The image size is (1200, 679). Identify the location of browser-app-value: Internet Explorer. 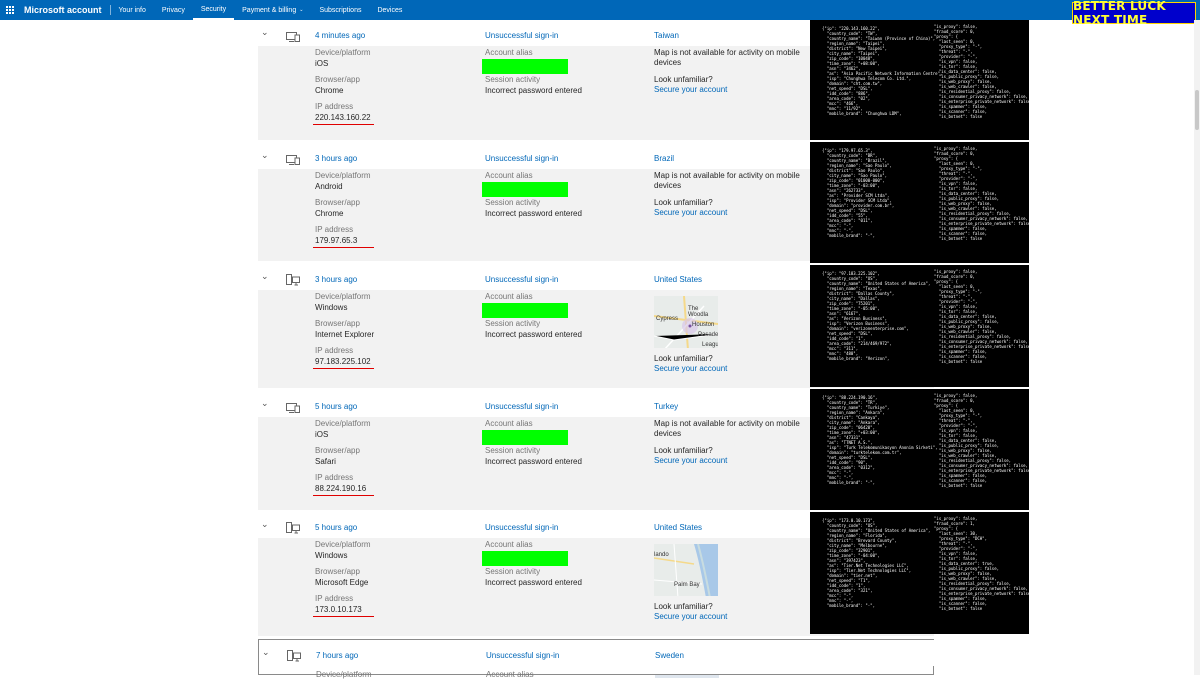
(345, 334).